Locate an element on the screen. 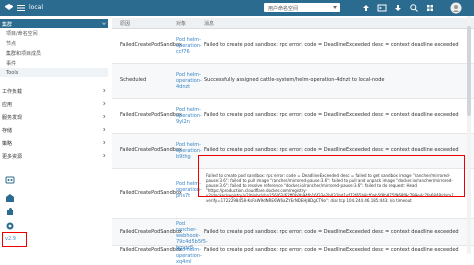 The image size is (474, 265). sidebar-item-label: 事件 is located at coordinates (11, 63).